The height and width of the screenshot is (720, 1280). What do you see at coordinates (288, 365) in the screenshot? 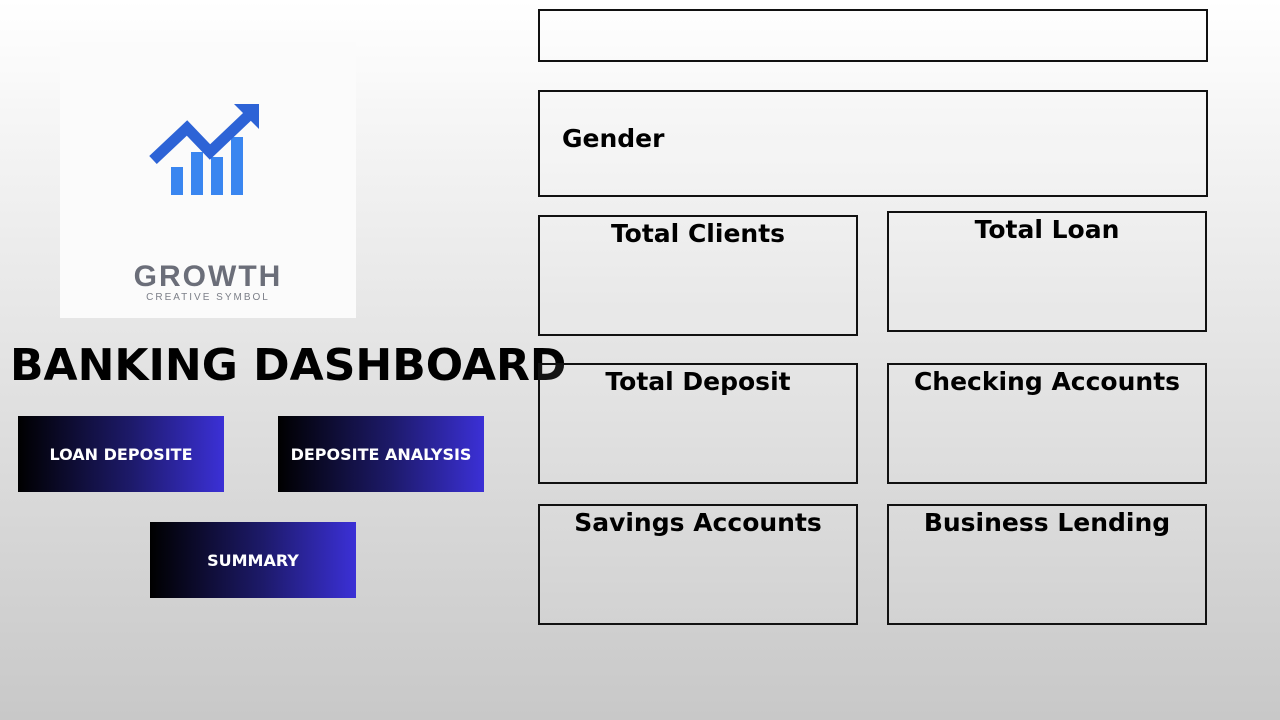
I see `page-title: BANKING DASHBOARD` at bounding box center [288, 365].